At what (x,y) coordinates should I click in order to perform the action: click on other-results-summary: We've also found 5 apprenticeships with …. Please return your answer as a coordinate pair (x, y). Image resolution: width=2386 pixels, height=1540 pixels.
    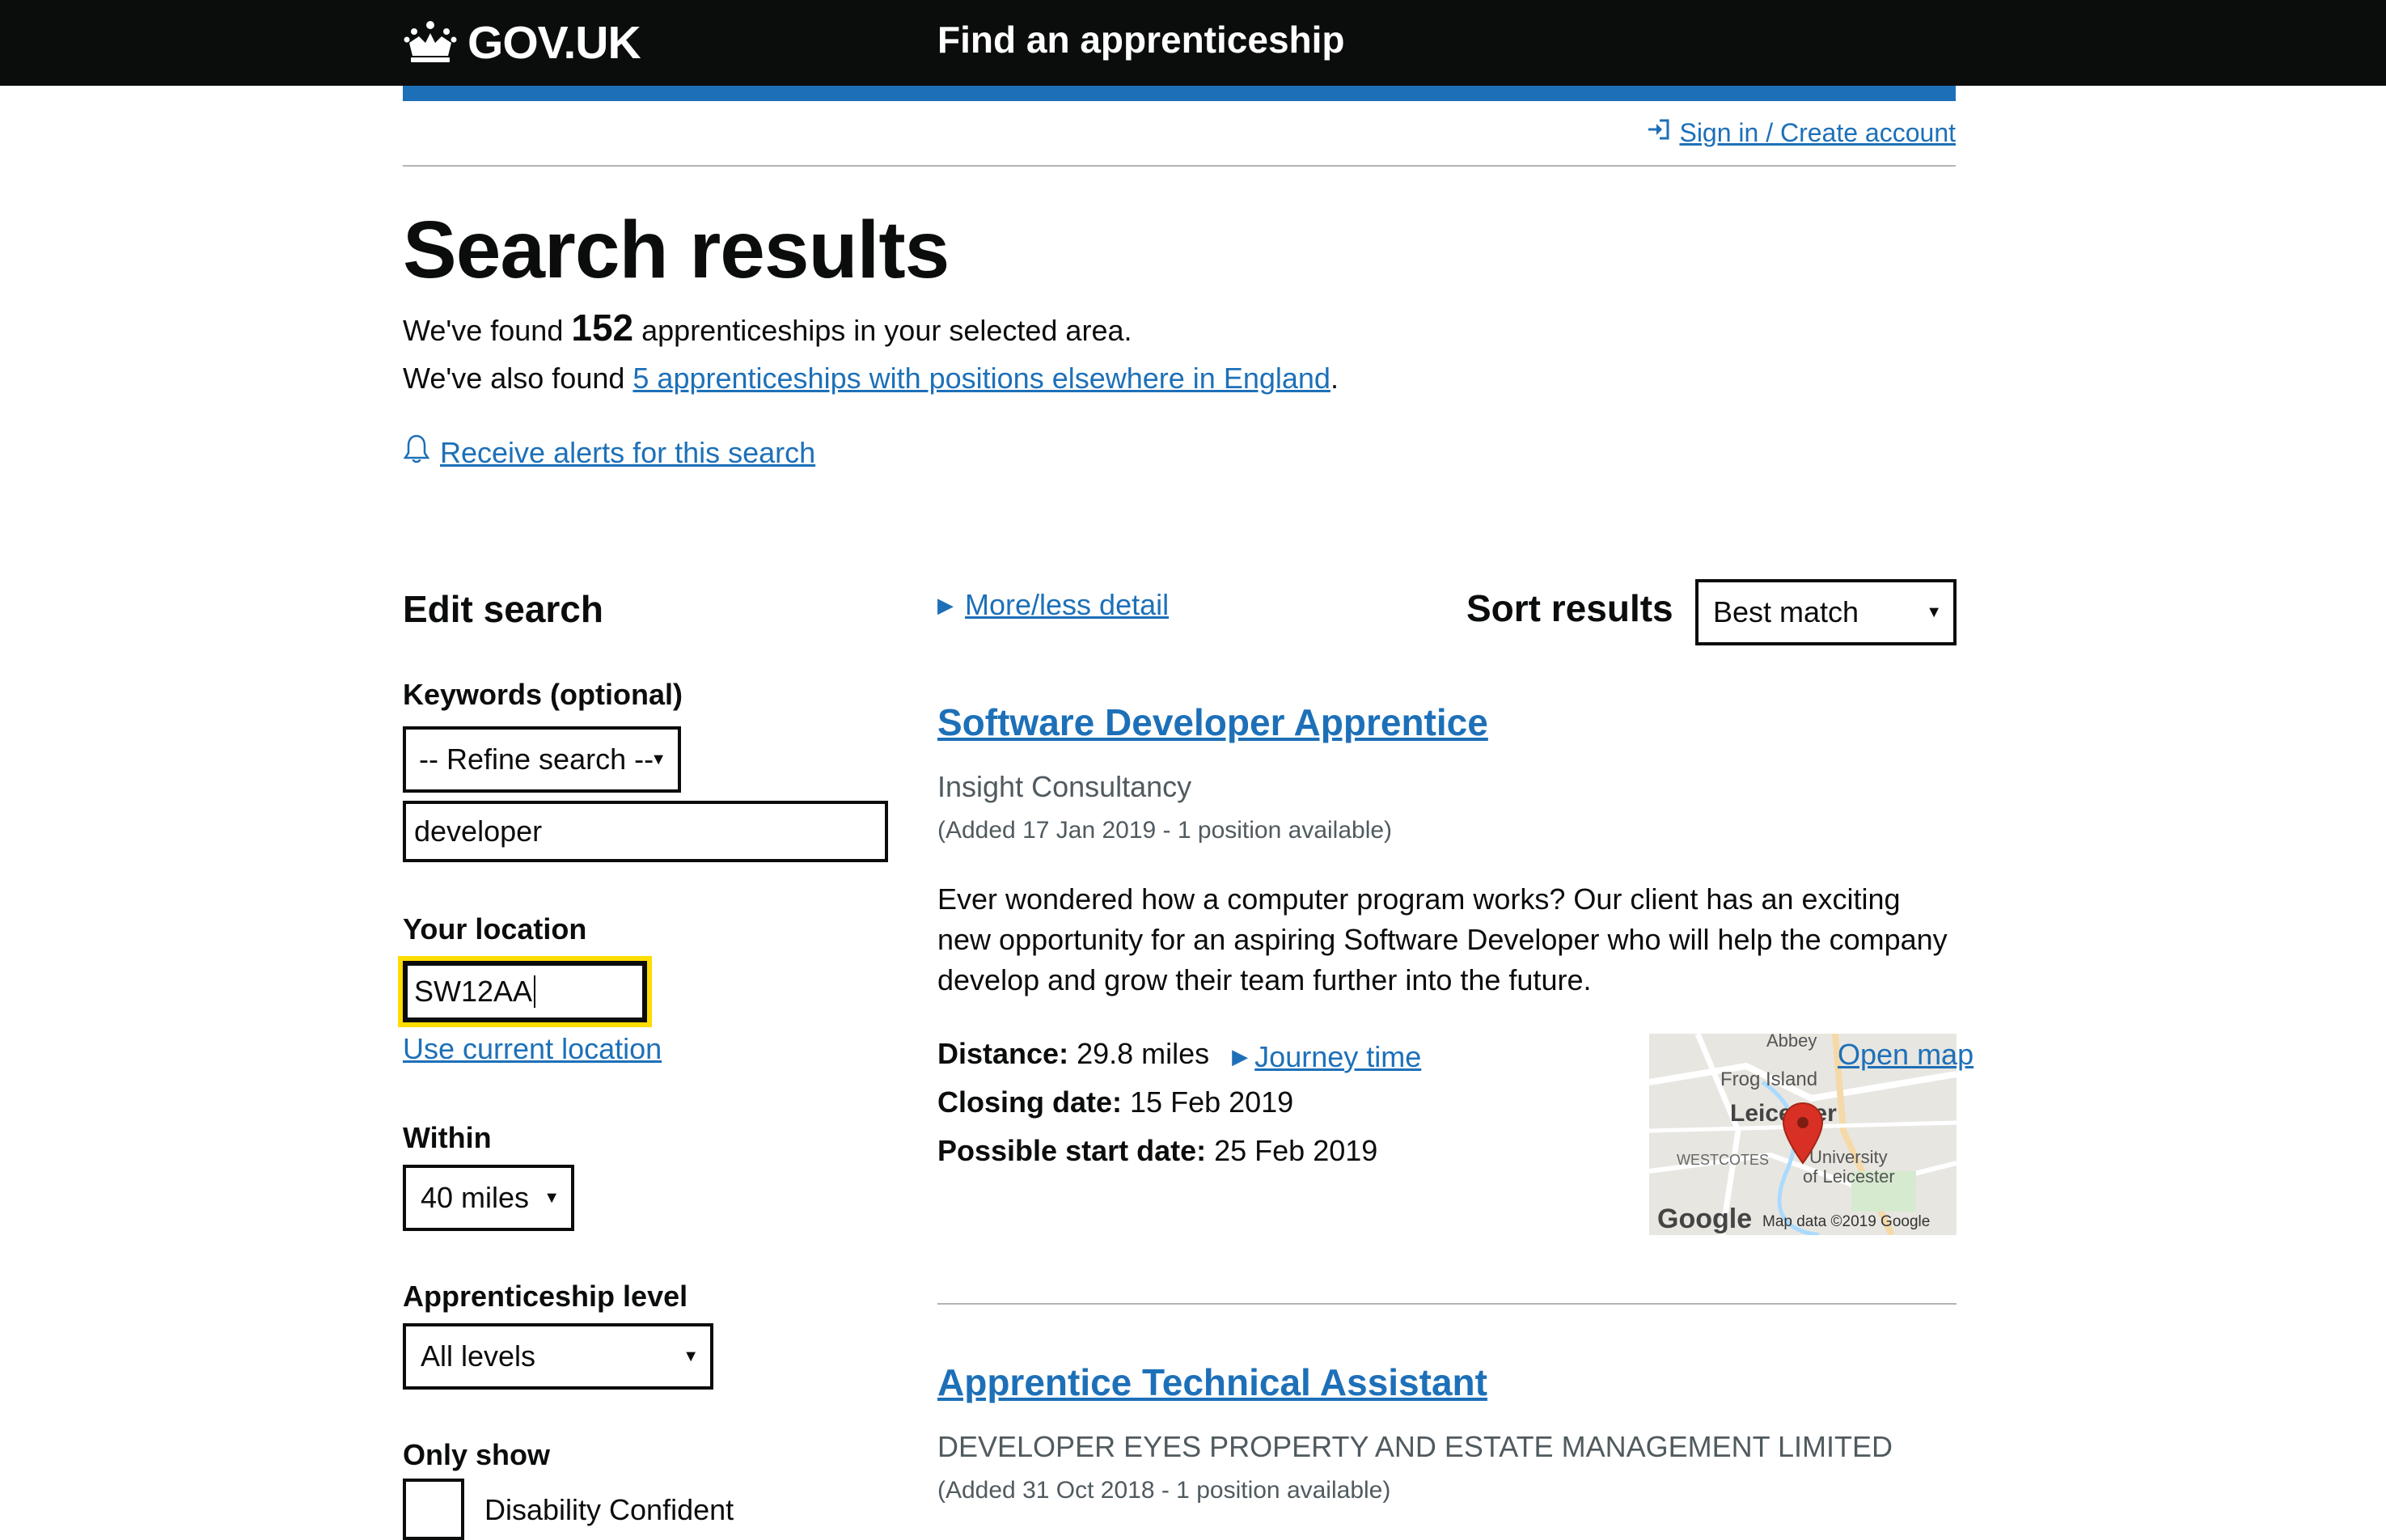
    Looking at the image, I should click on (871, 379).